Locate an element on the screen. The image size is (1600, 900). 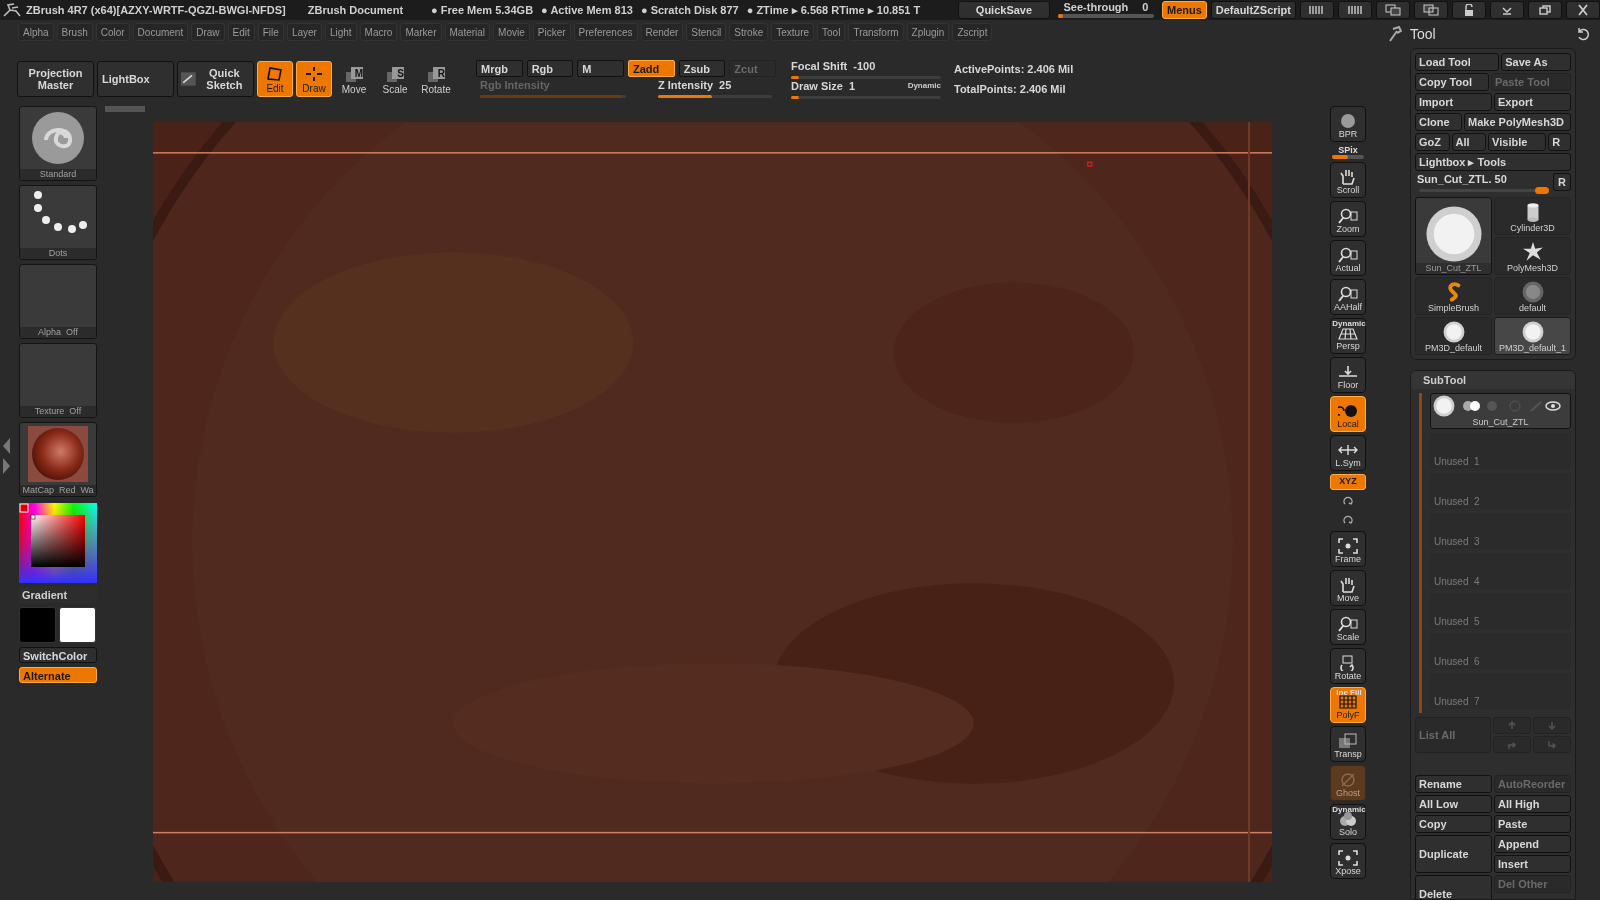
projection-master-button: Projection Master is located at coordinates (55, 79).